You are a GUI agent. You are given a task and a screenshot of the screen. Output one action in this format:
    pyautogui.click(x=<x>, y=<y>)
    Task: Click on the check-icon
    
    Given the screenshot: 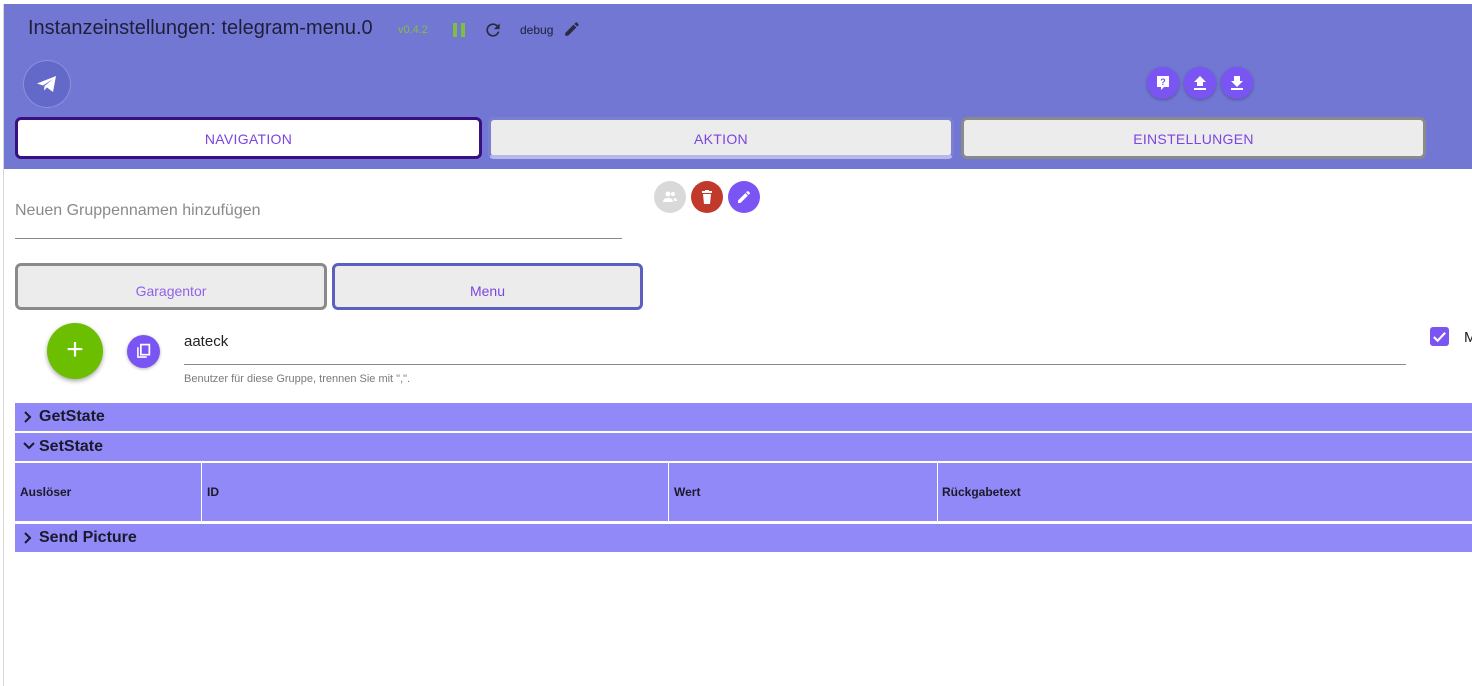 What is the action you would take?
    pyautogui.click(x=1439, y=337)
    